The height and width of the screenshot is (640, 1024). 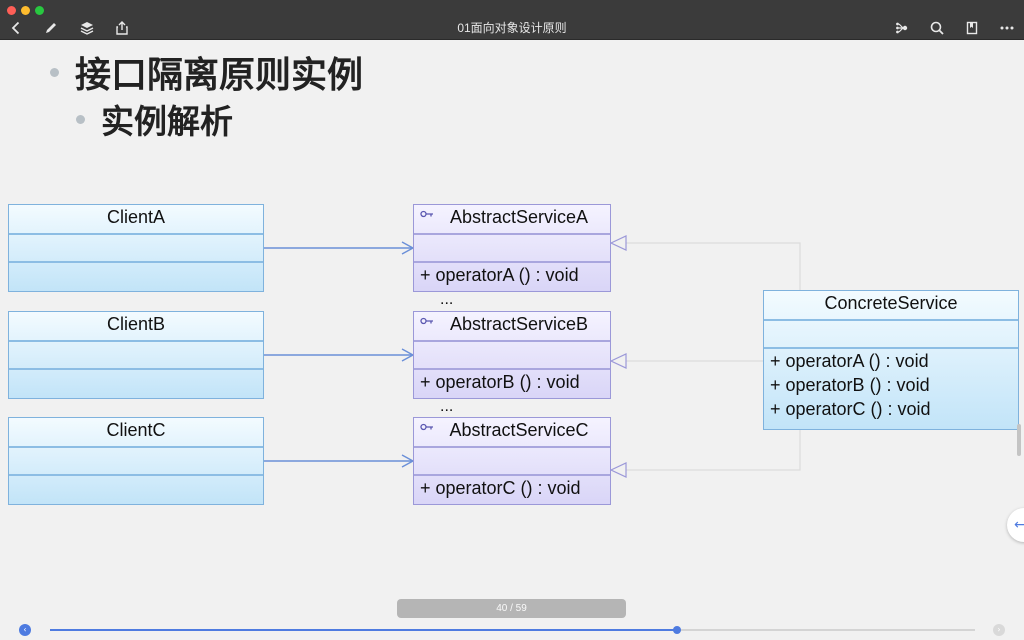 I want to click on realization-arrow-c, so click(x=618, y=470).